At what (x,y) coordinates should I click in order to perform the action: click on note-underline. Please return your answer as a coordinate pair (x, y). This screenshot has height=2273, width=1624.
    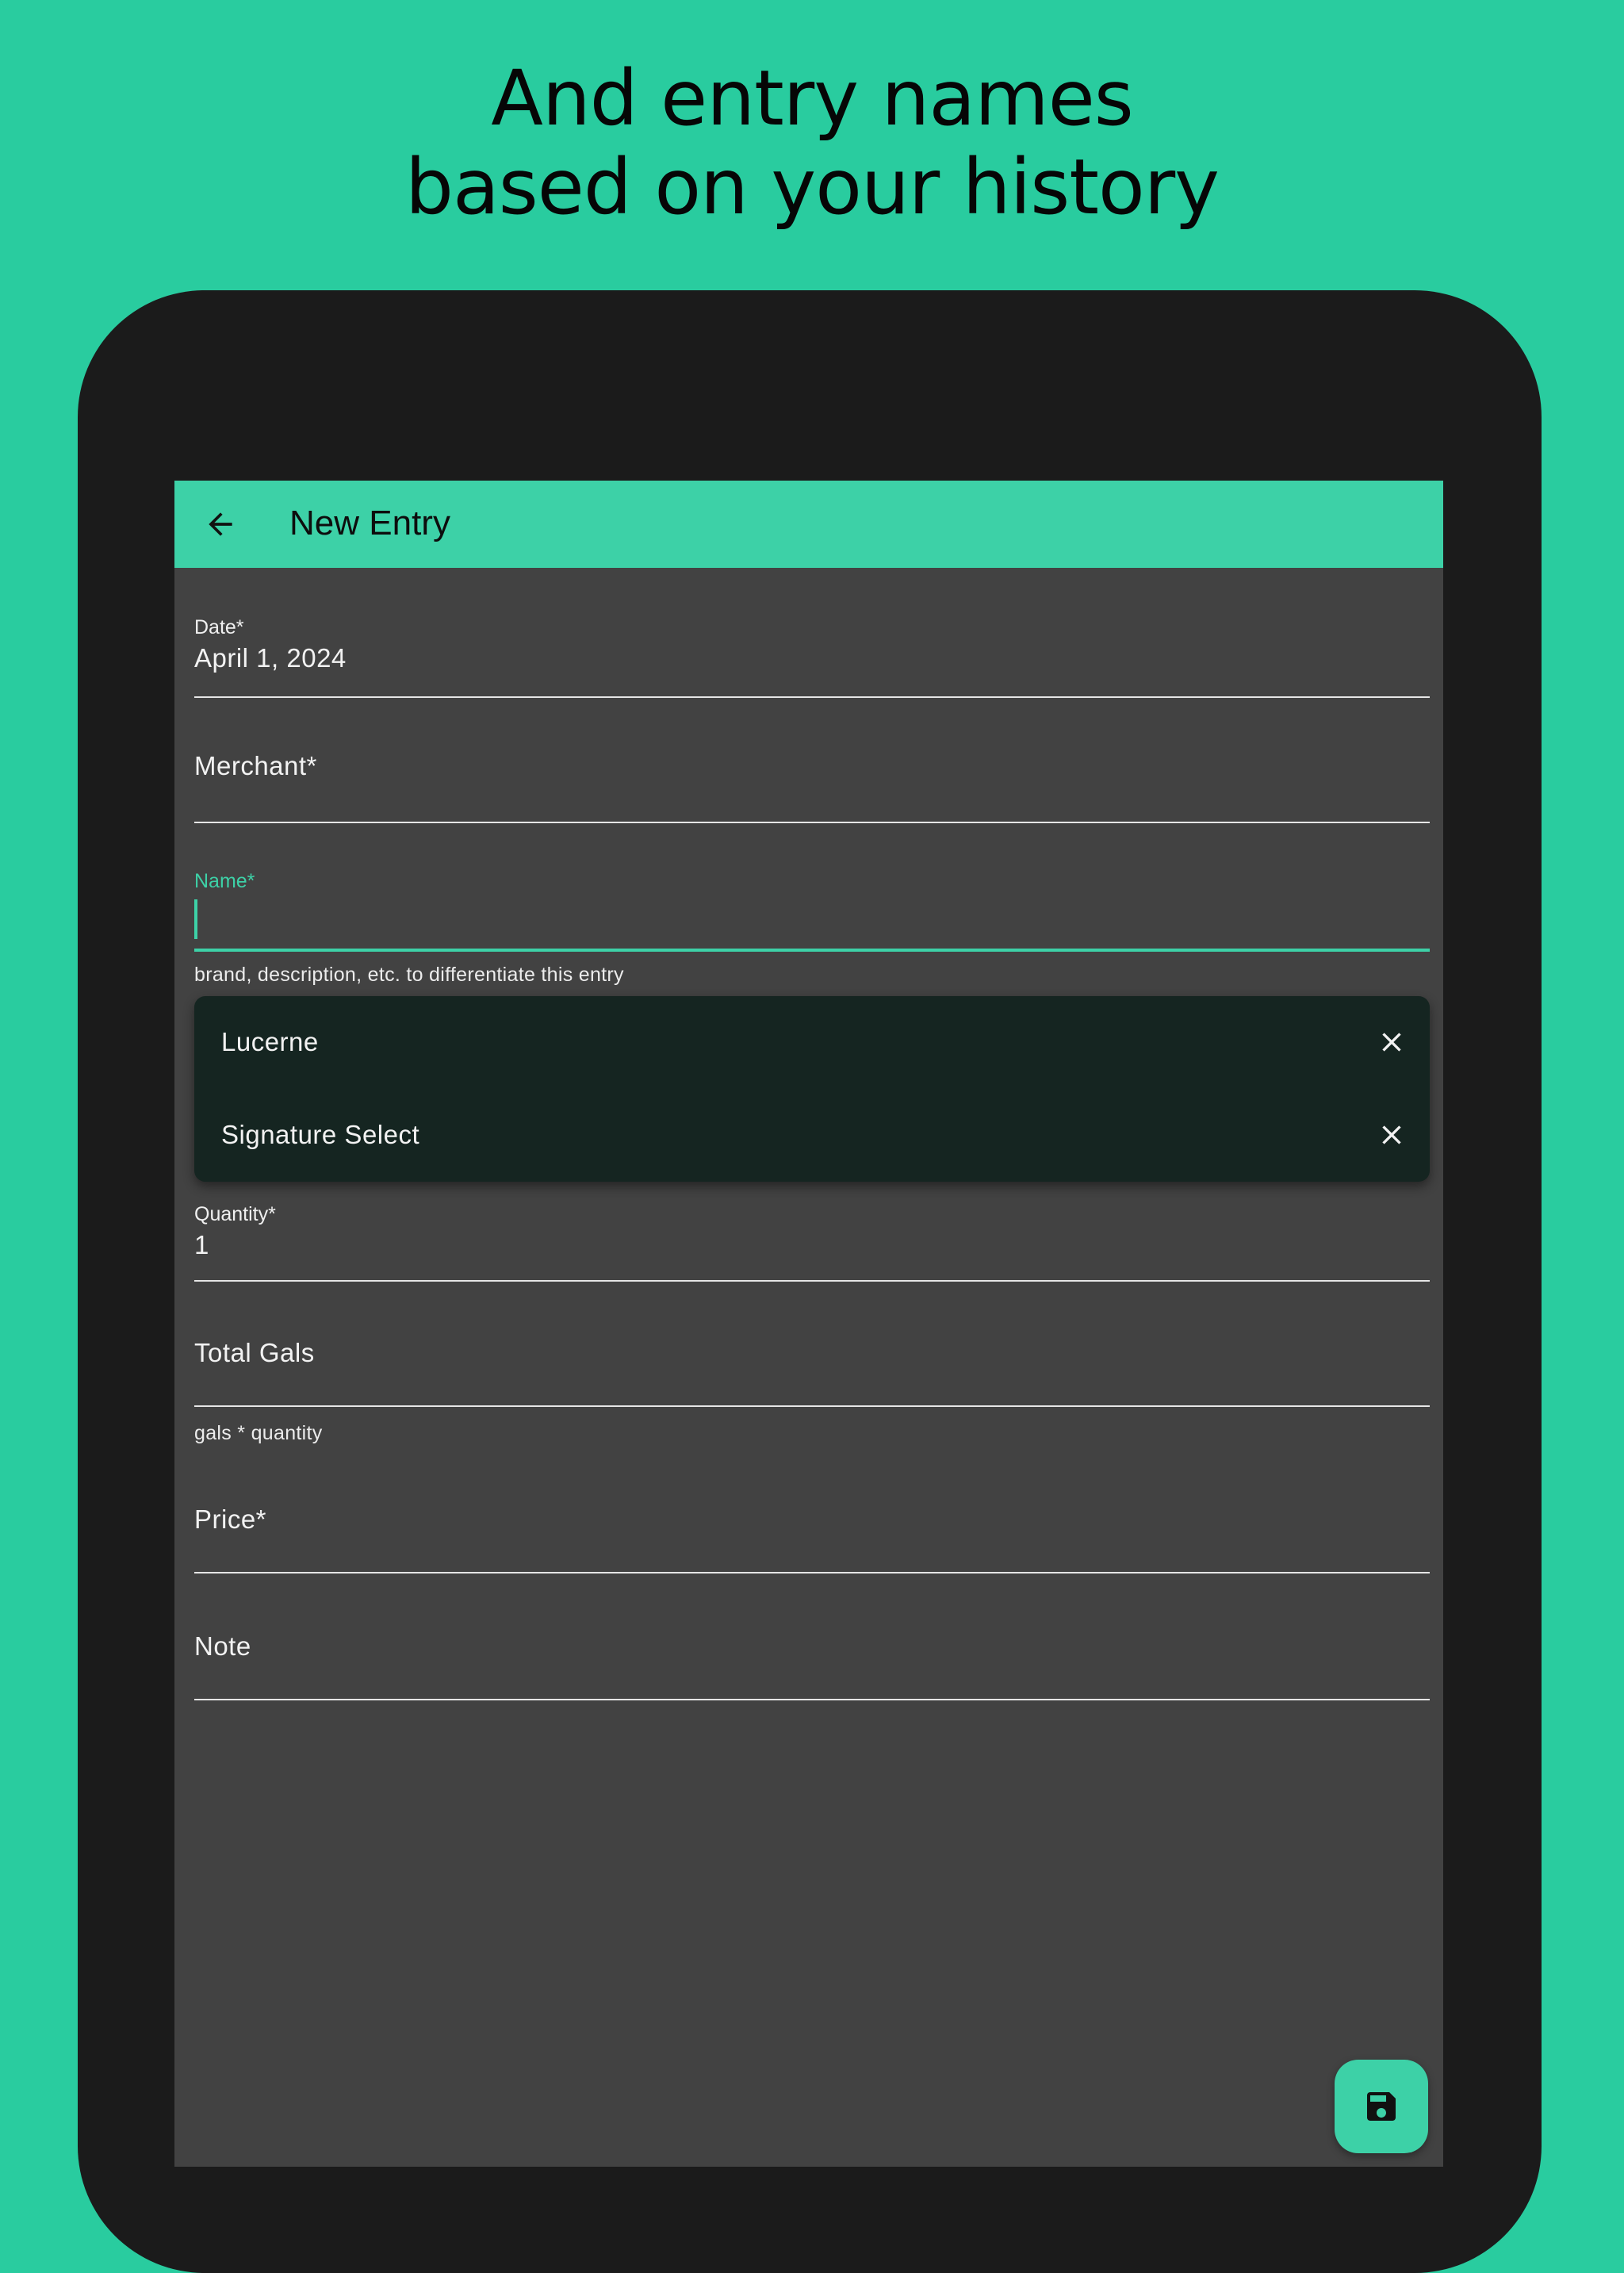
    Looking at the image, I should click on (812, 1699).